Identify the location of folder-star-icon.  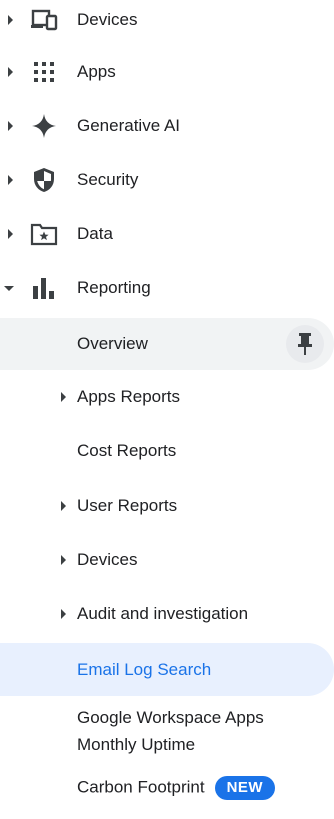
(44, 234).